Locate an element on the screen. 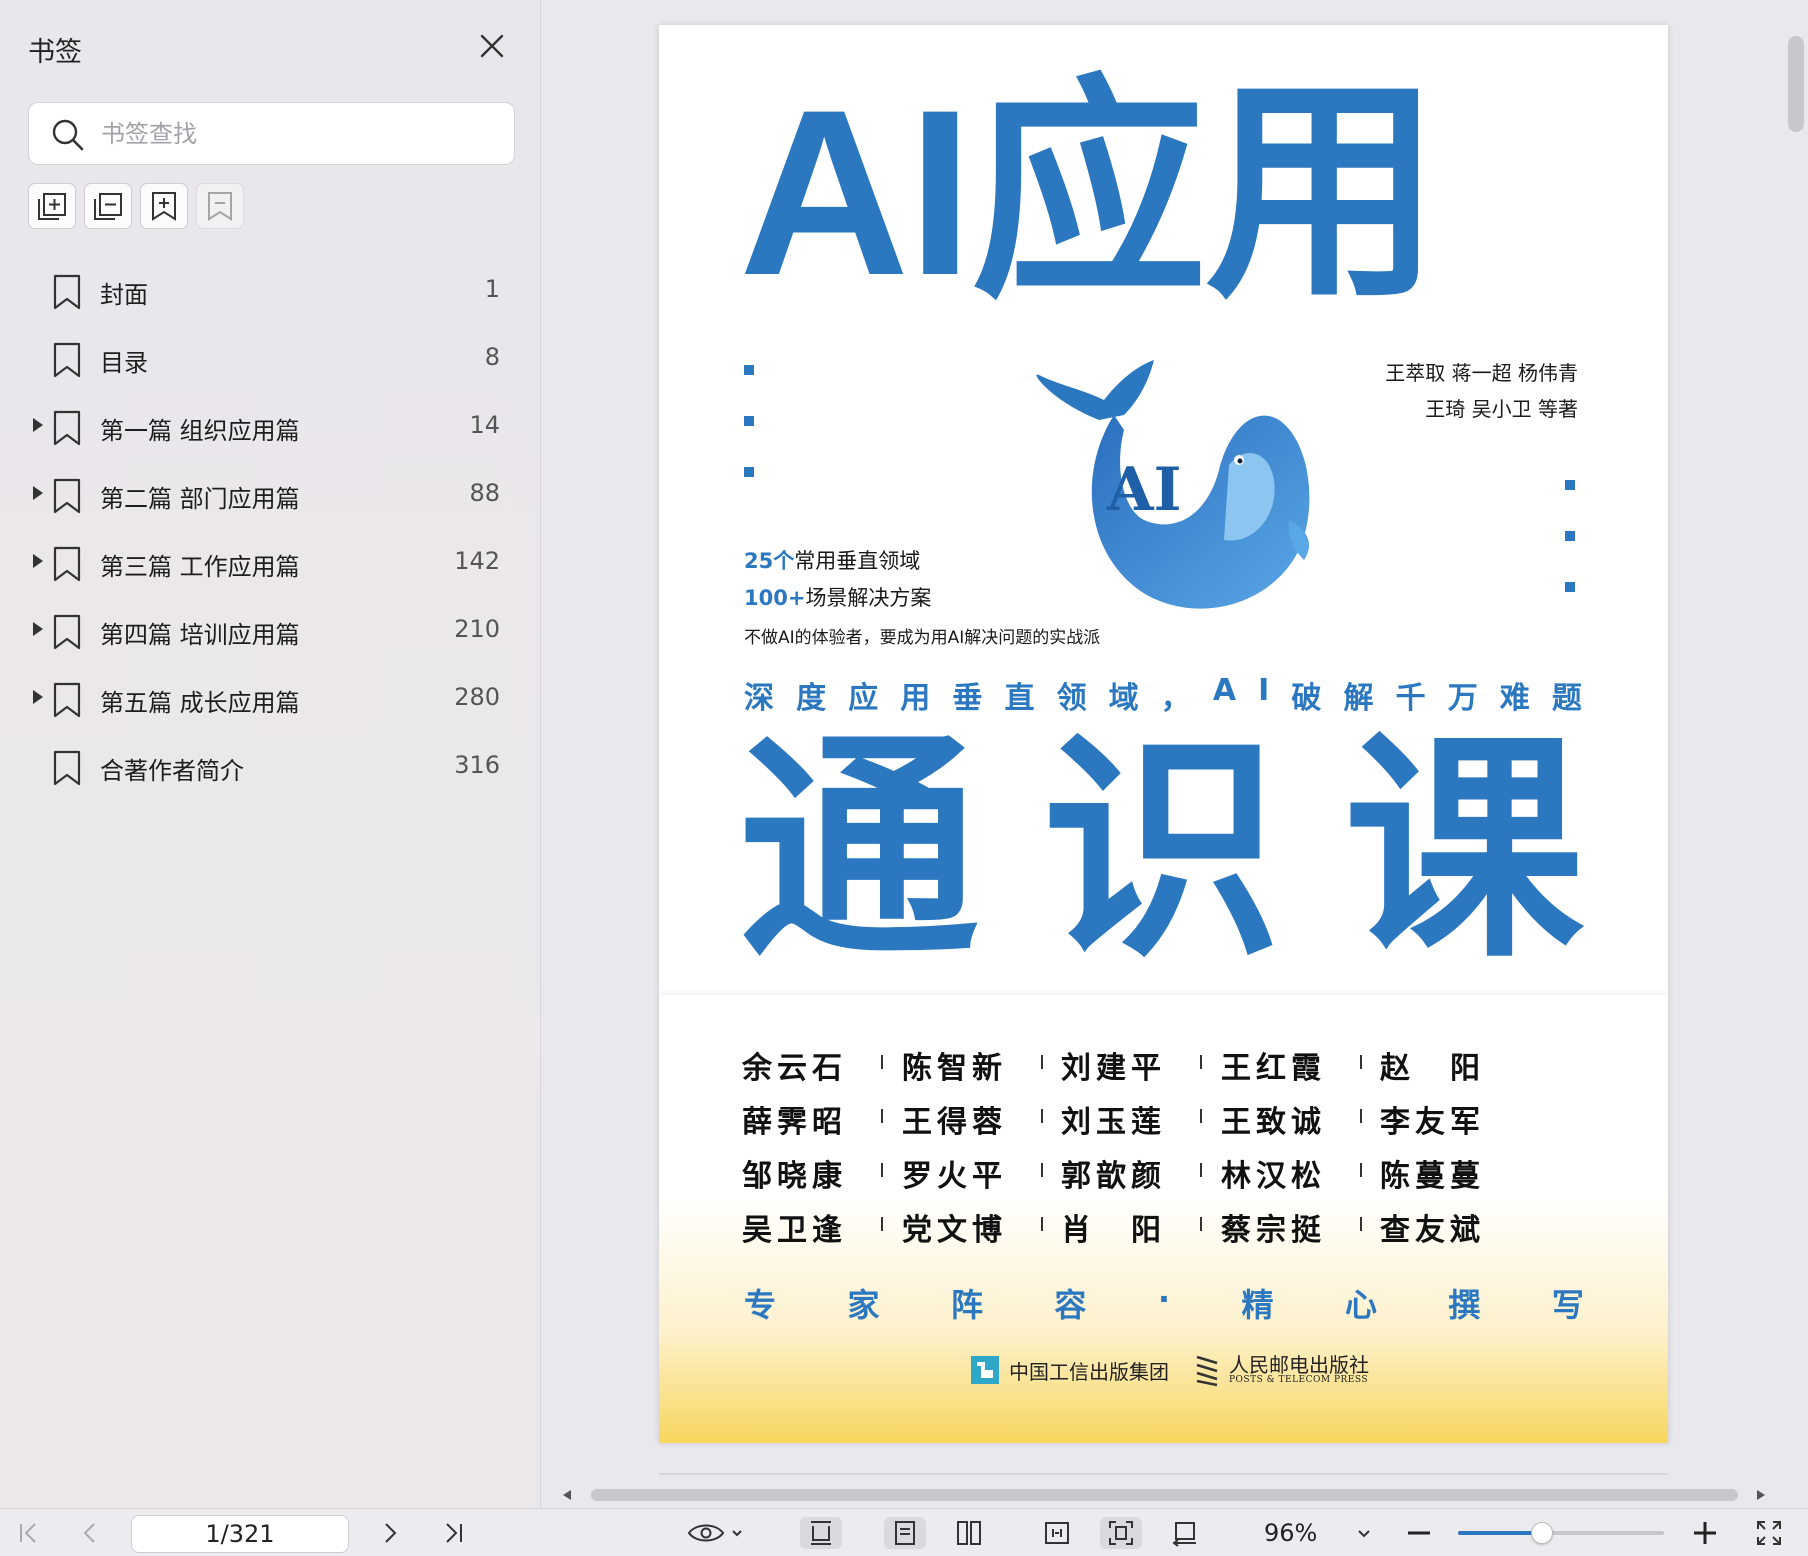 Image resolution: width=1808 pixels, height=1556 pixels. cover-slogan: 专 家 阵 容 · 精 心 撰 写 is located at coordinates (1164, 1303).